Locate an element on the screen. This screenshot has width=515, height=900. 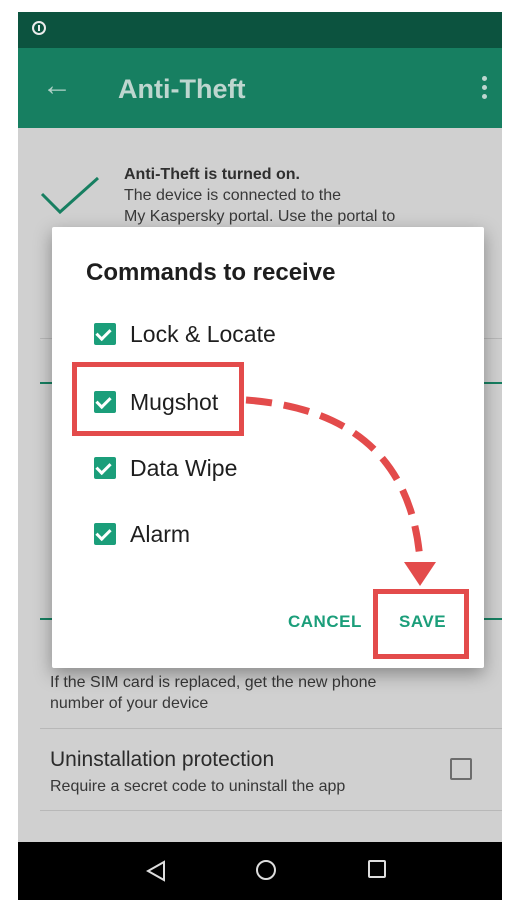
nav-home-icon is located at coordinates (266, 870).